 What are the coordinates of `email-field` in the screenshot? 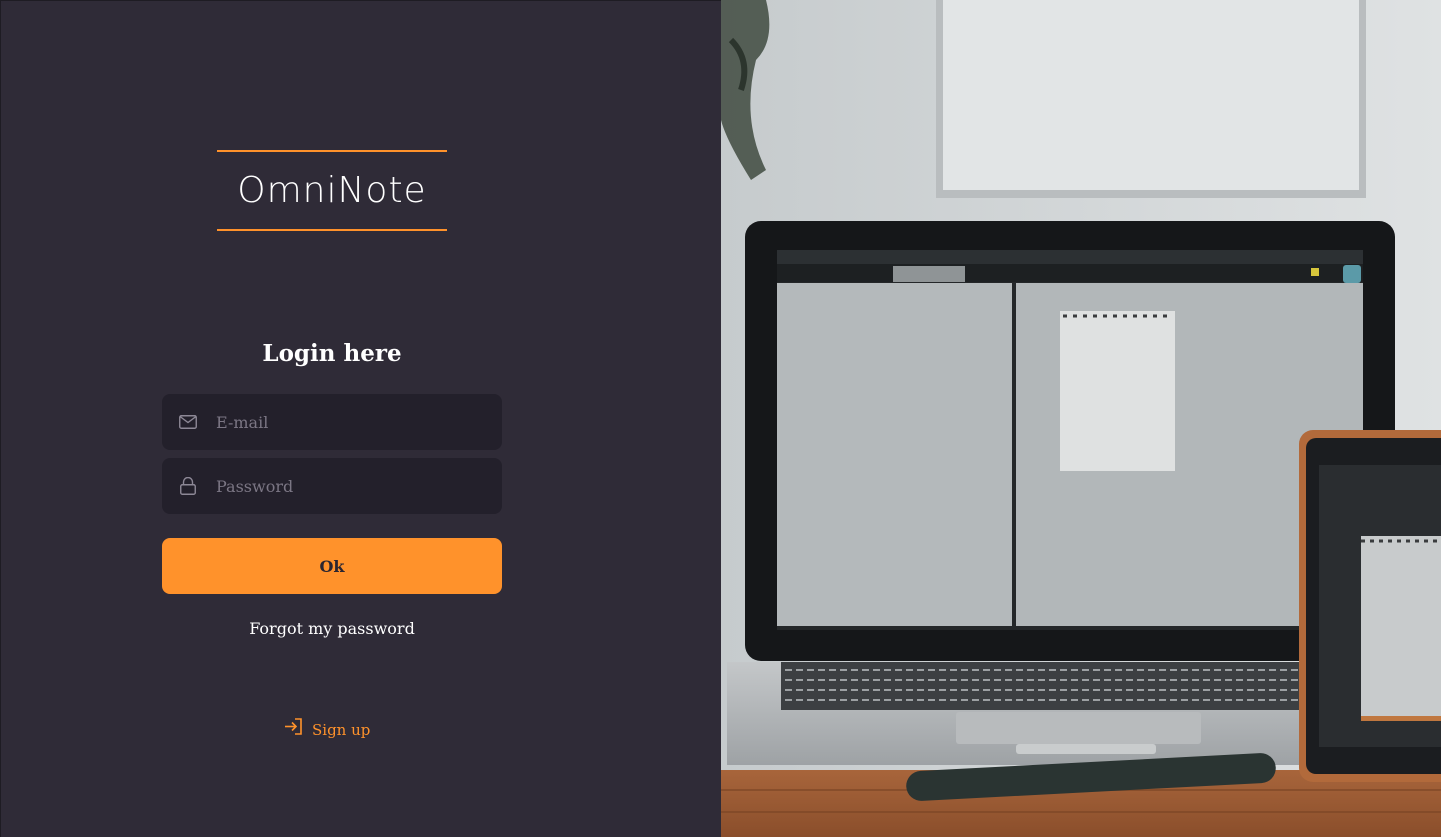 It's located at (332, 422).